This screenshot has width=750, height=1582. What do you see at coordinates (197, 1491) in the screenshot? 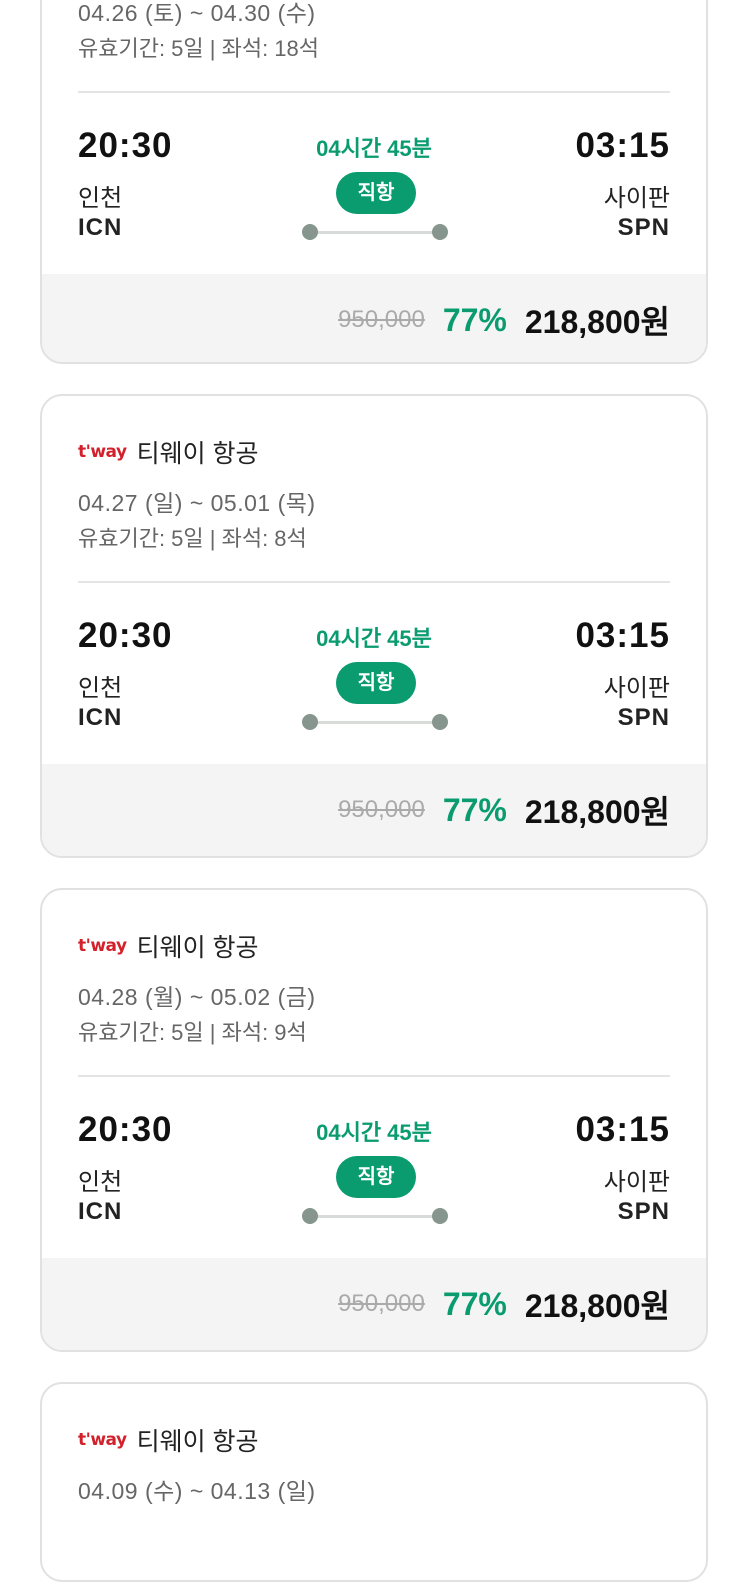
I see `travel-dates: 04.09 (수) ~ 04.13 (일)` at bounding box center [197, 1491].